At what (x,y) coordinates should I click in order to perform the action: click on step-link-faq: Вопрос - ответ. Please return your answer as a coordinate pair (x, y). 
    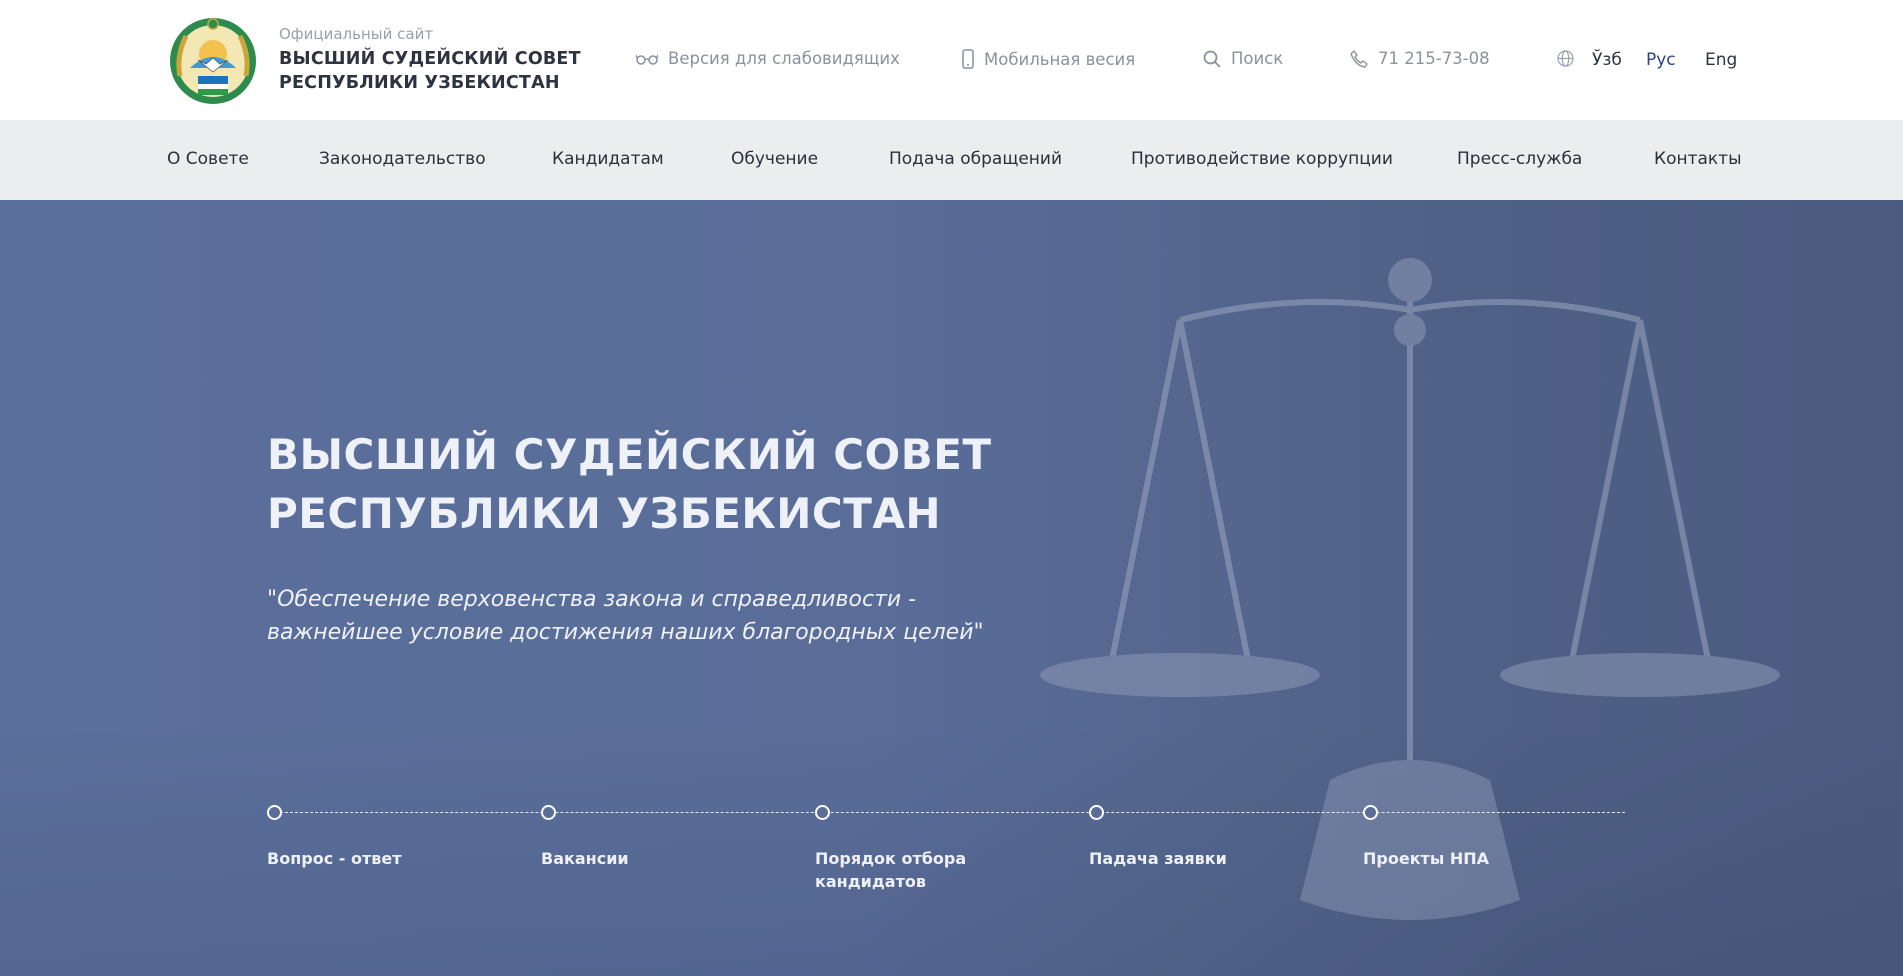
    Looking at the image, I should click on (377, 858).